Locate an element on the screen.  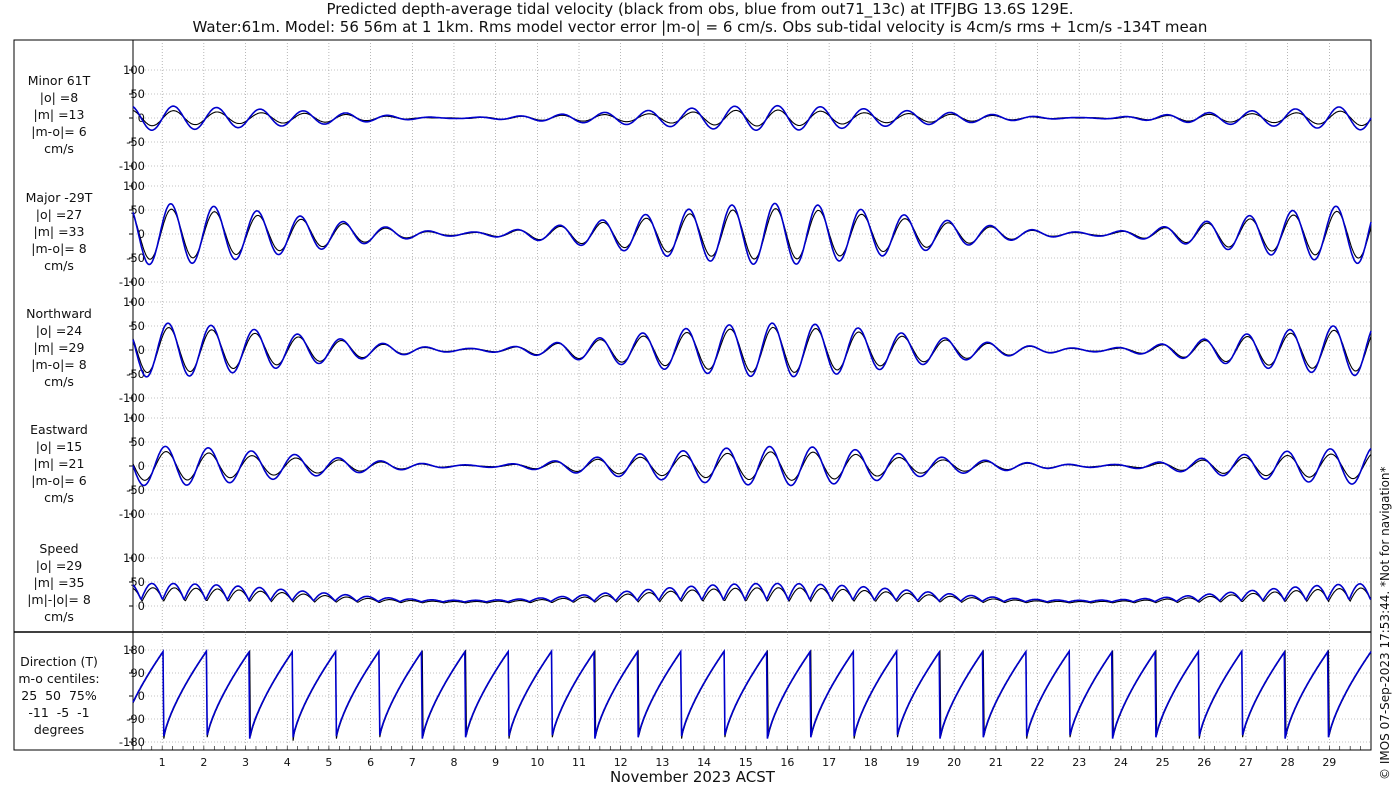
panel-label-line: |o| =27 is located at coordinates (59, 214).